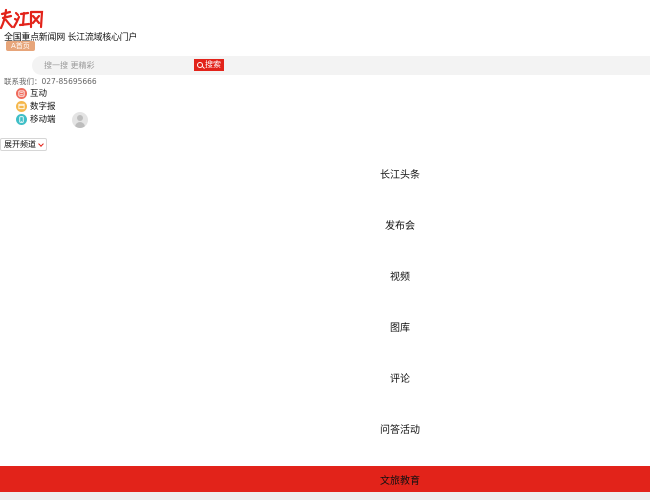  Describe the element at coordinates (200, 65) in the screenshot. I see `search-icon` at that location.